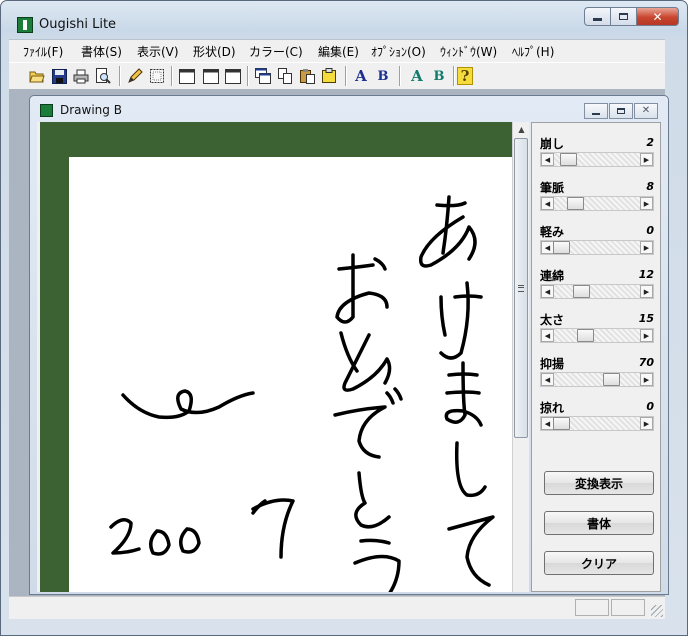 The width and height of the screenshot is (690, 638). I want to click on color-style-b-button: B, so click(439, 76).